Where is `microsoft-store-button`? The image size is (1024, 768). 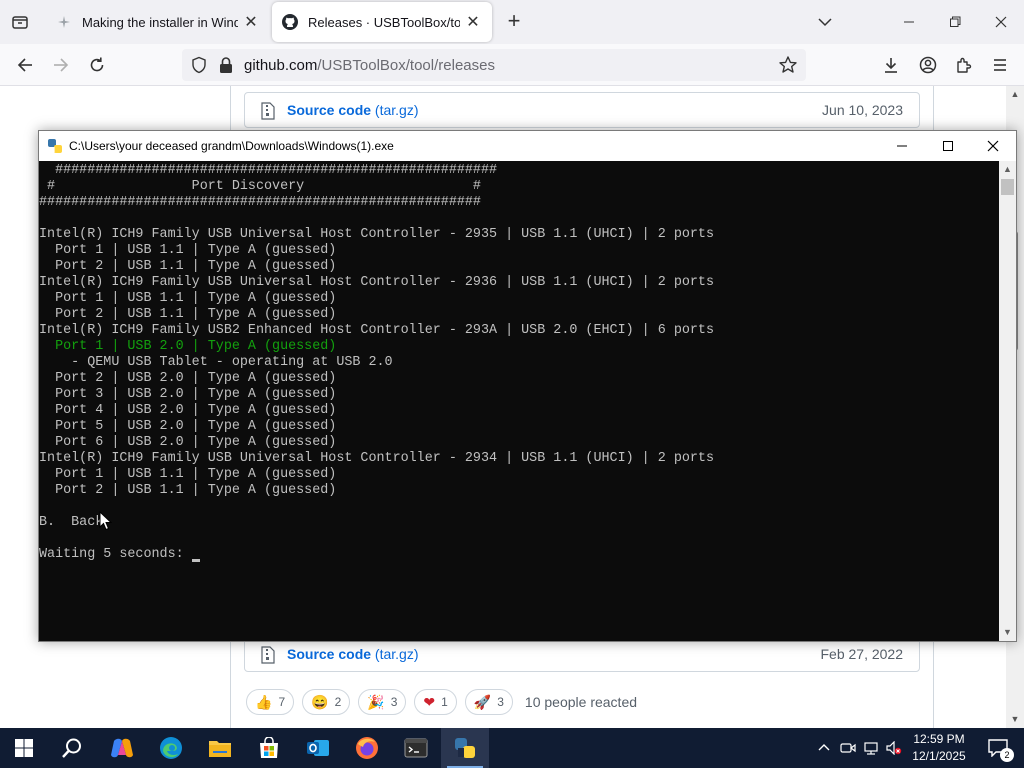 microsoft-store-button is located at coordinates (269, 748).